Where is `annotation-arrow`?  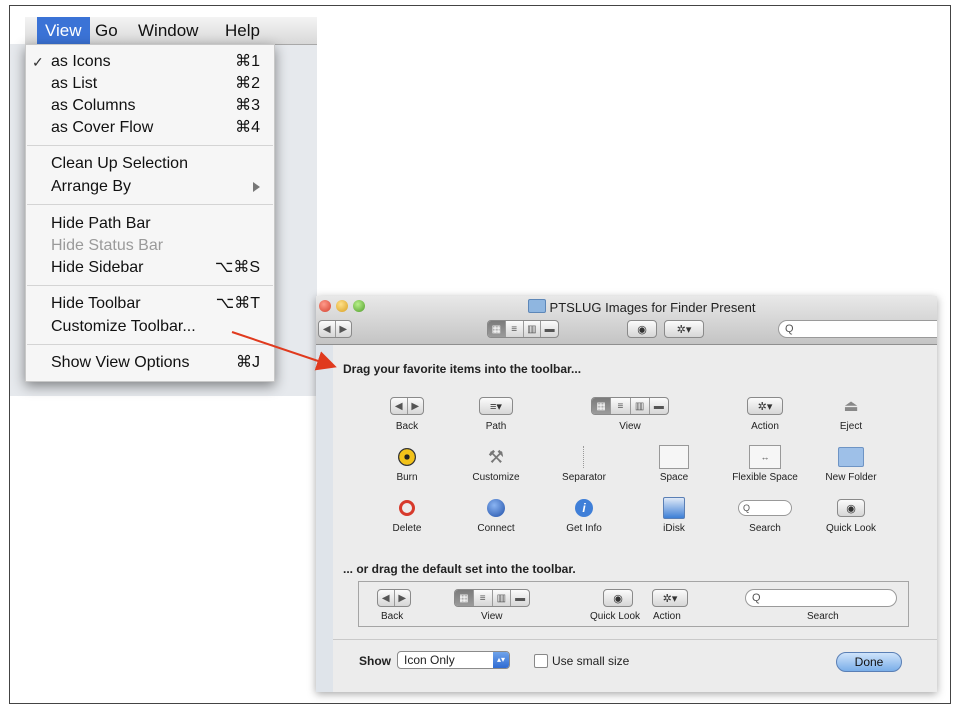
annotation-arrow is located at coordinates (284, 351).